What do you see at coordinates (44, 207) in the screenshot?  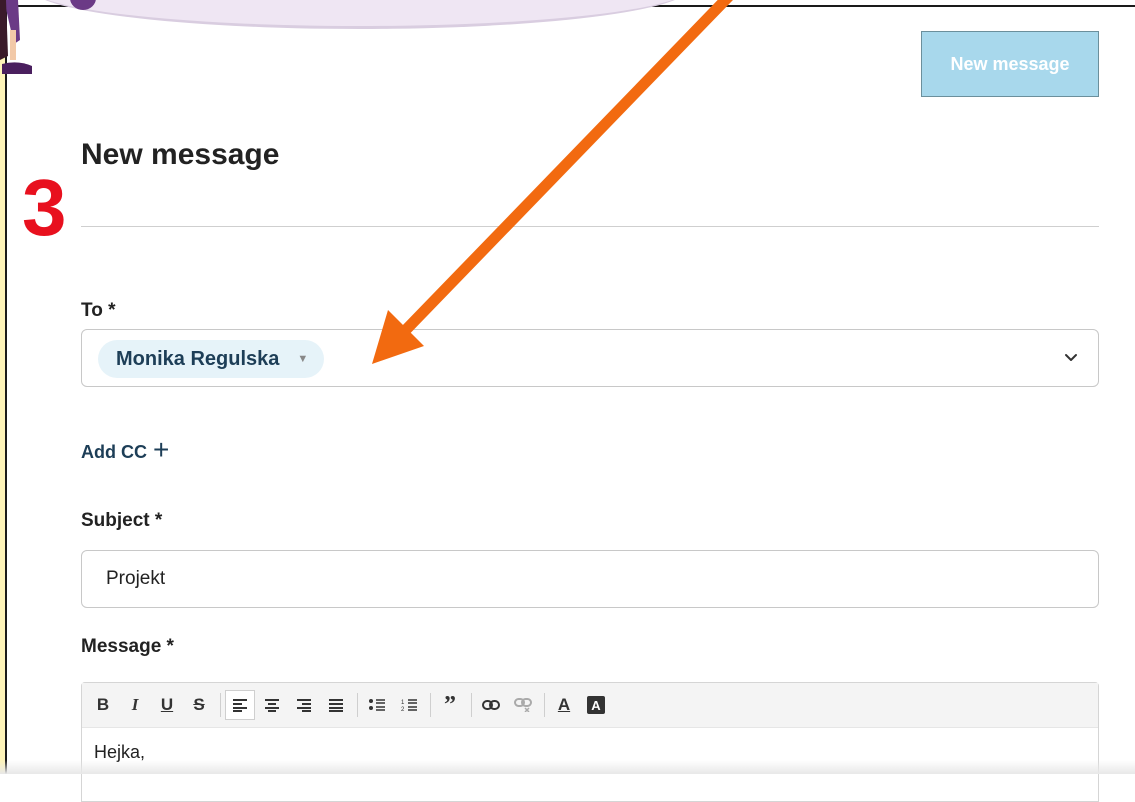 I see `step-number: 3` at bounding box center [44, 207].